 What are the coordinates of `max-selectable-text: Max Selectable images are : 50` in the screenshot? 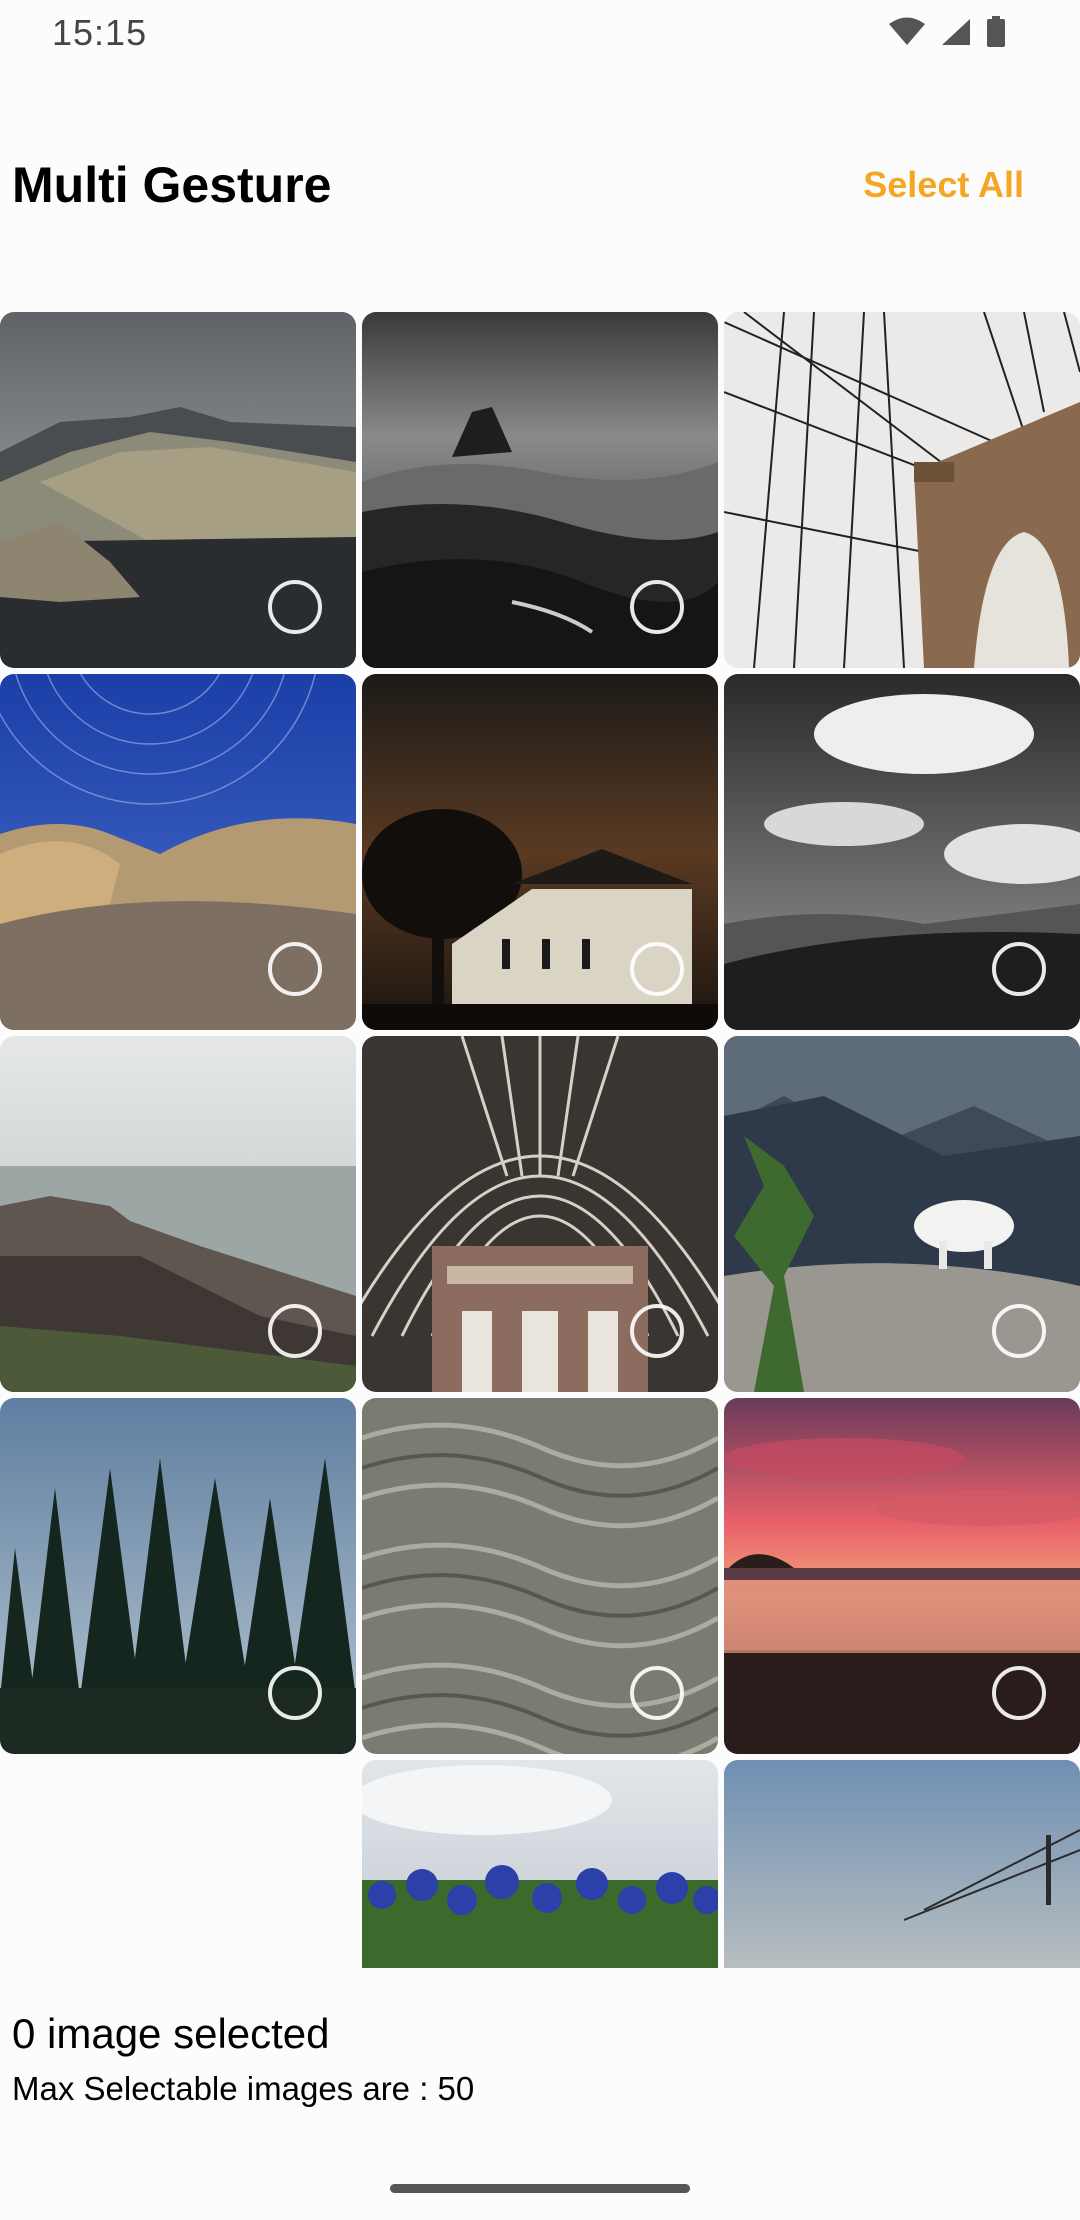 It's located at (243, 2088).